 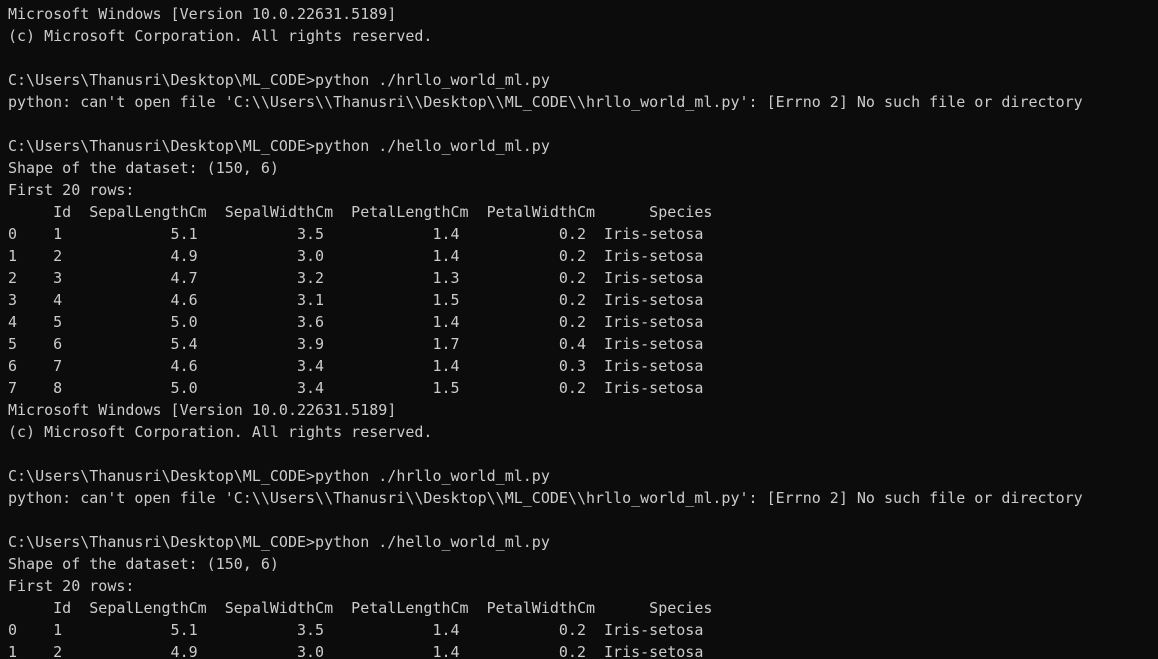 I want to click on terminal-line: 4 5 5.0 3.6 1.4 0.2 Iris-setosa, so click(x=356, y=322).